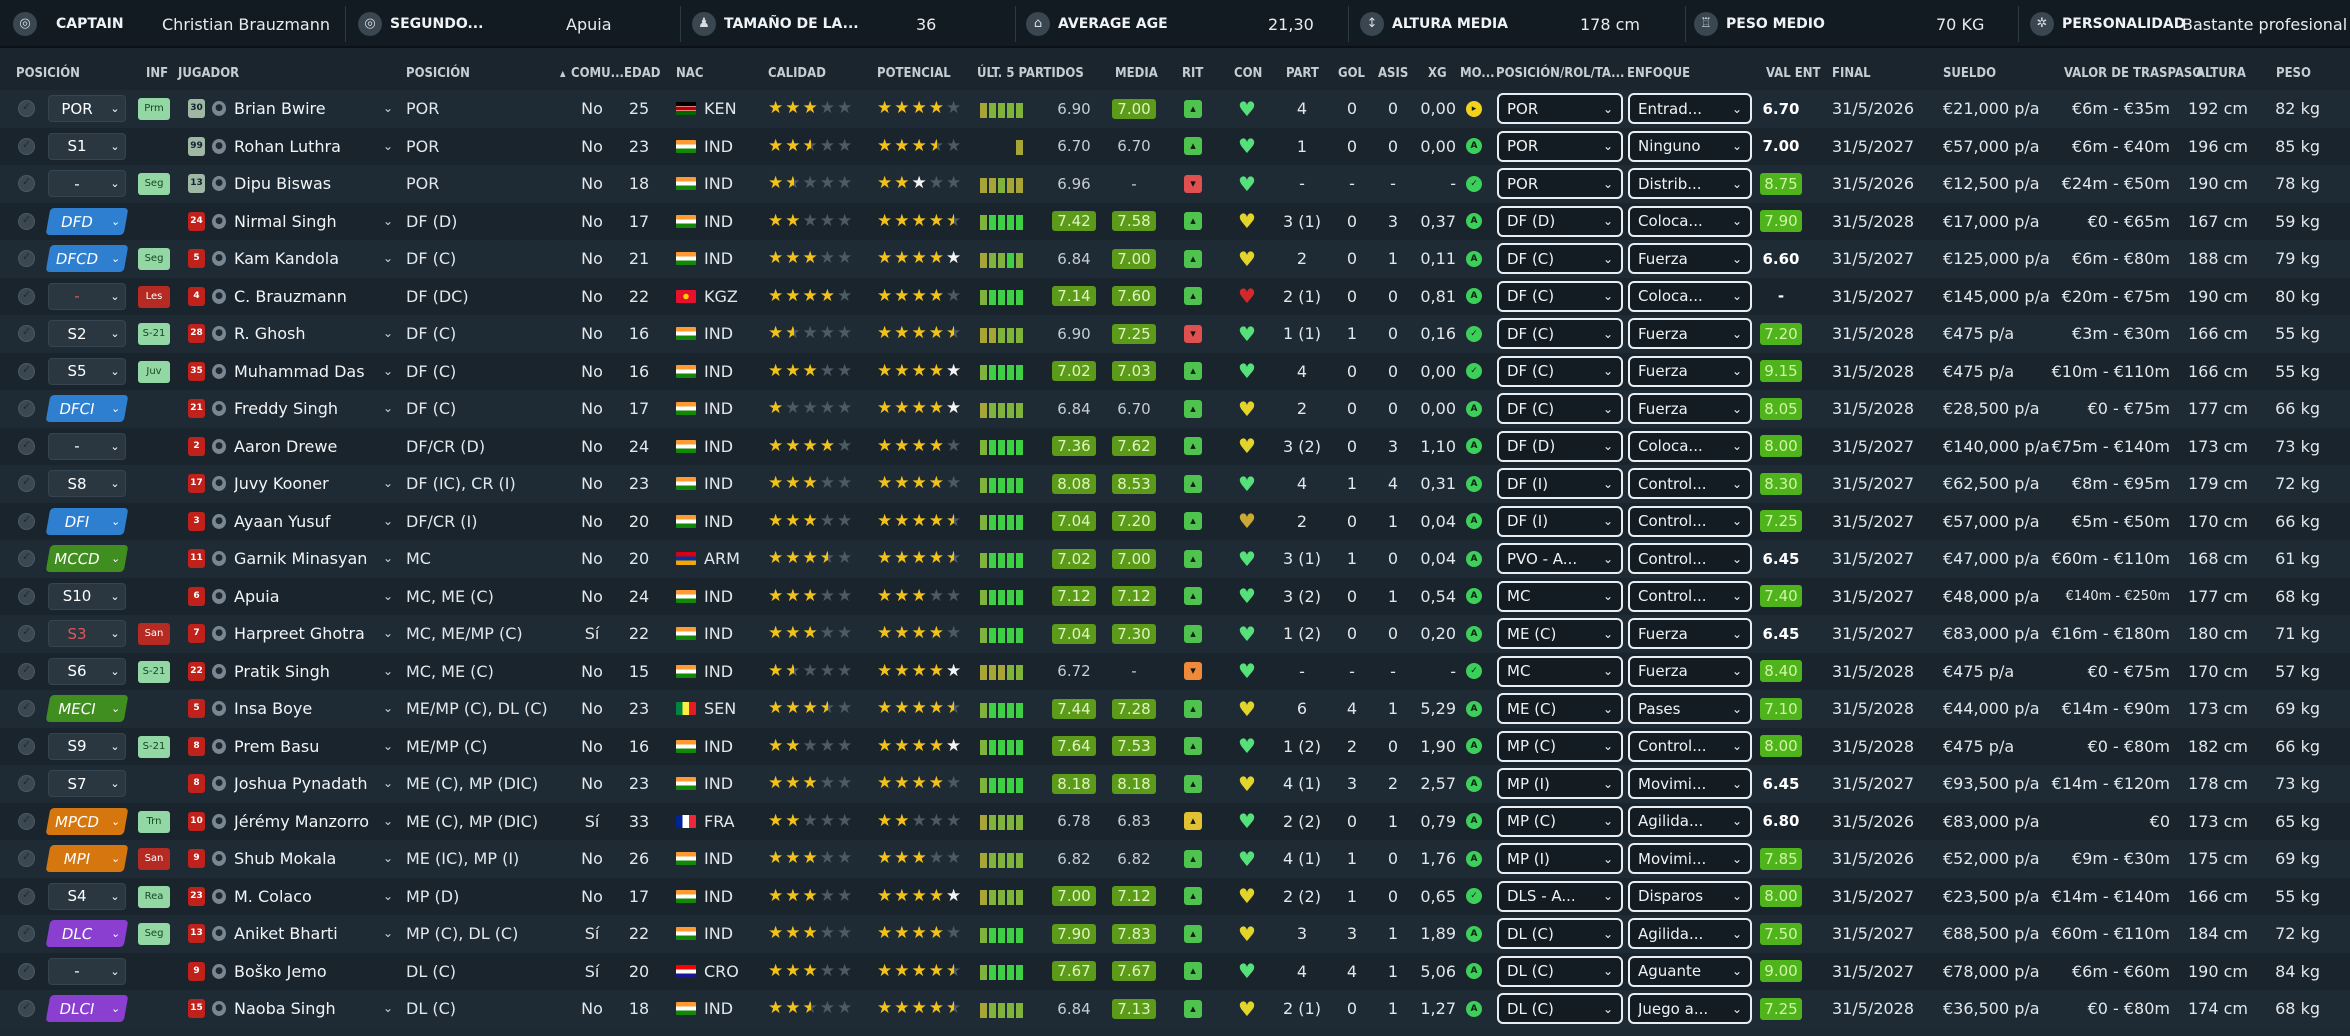 The height and width of the screenshot is (1036, 2350). Describe the element at coordinates (87, 146) in the screenshot. I see `squad-role-selector: S1 ⌄` at that location.